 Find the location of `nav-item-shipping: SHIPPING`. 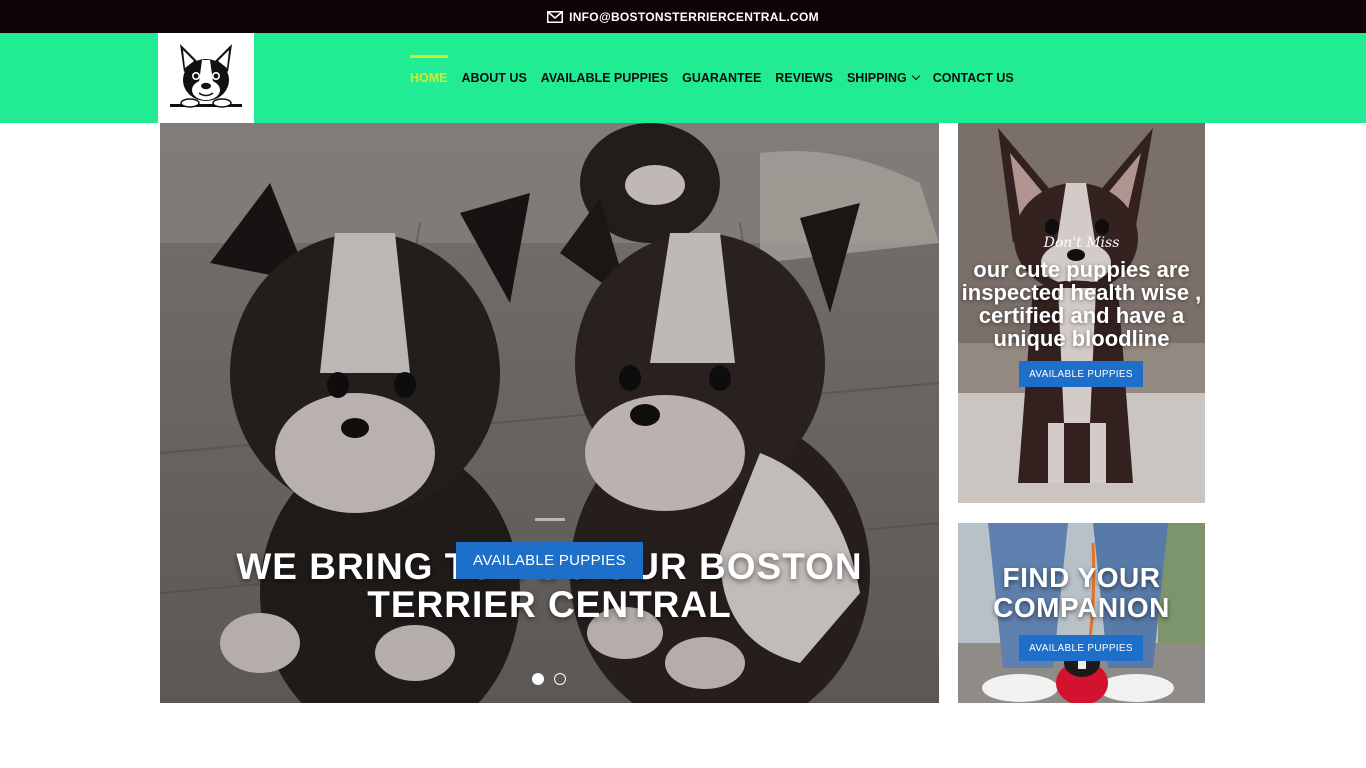

nav-item-shipping: SHIPPING is located at coordinates (883, 78).